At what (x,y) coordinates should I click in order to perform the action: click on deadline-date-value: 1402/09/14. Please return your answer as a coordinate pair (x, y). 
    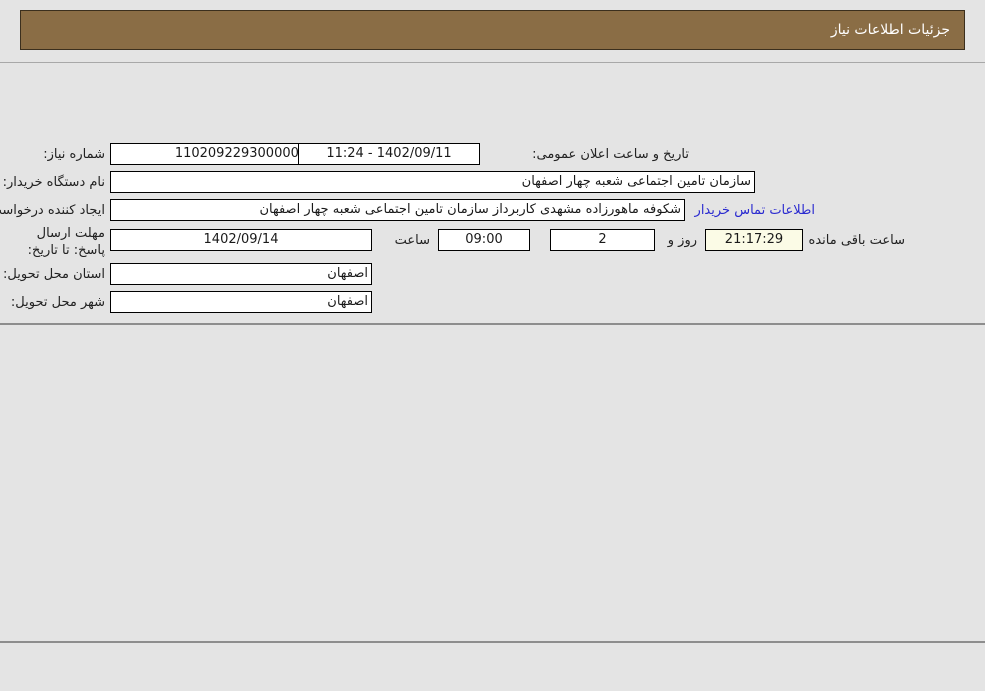
    Looking at the image, I should click on (241, 240).